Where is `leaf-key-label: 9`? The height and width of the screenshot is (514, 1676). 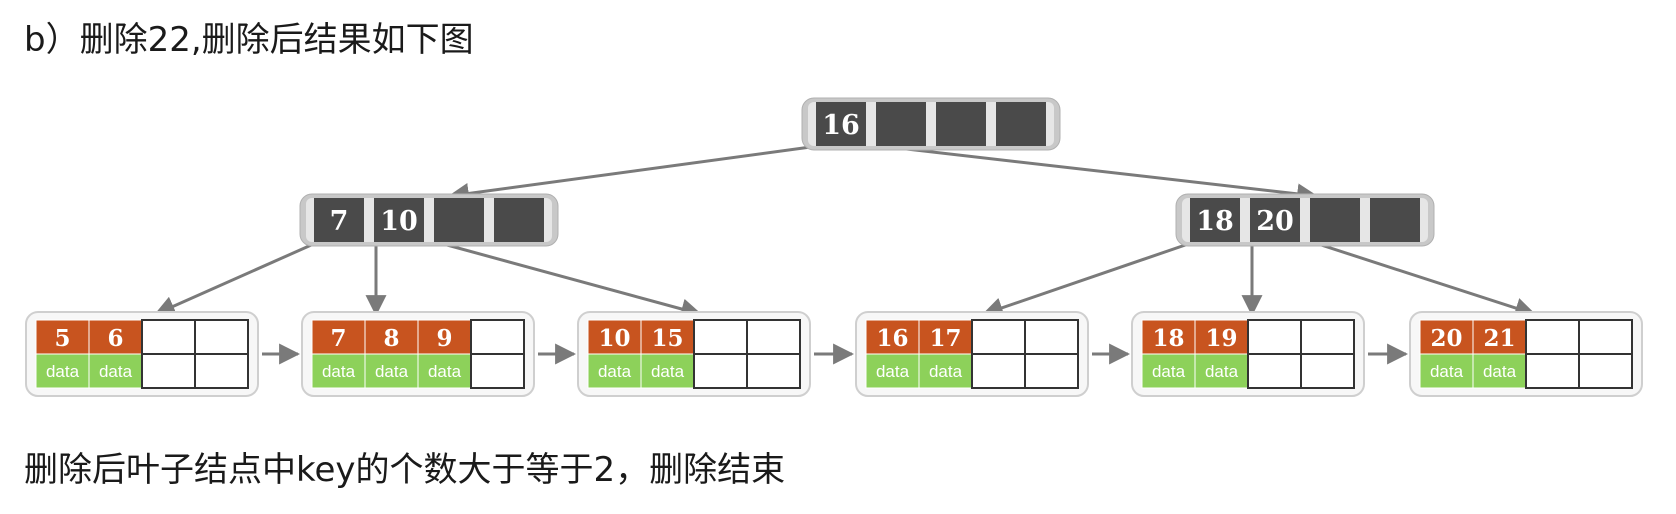
leaf-key-label: 9 is located at coordinates (444, 338).